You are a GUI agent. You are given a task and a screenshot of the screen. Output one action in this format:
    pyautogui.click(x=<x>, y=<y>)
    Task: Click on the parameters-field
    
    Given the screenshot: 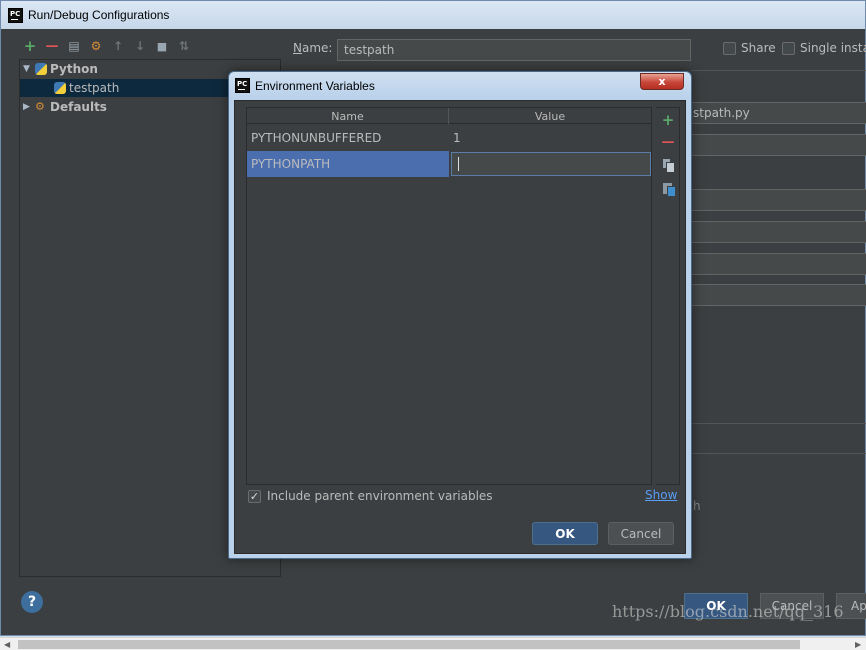 What is the action you would take?
    pyautogui.click(x=778, y=145)
    